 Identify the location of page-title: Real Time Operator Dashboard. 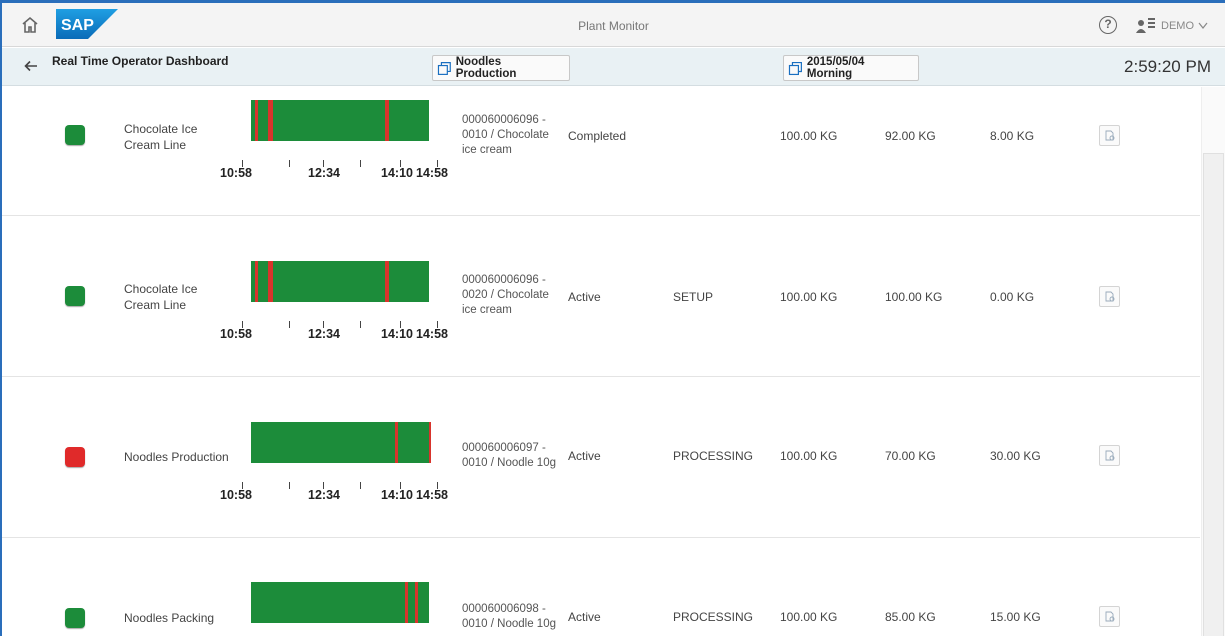
(140, 61).